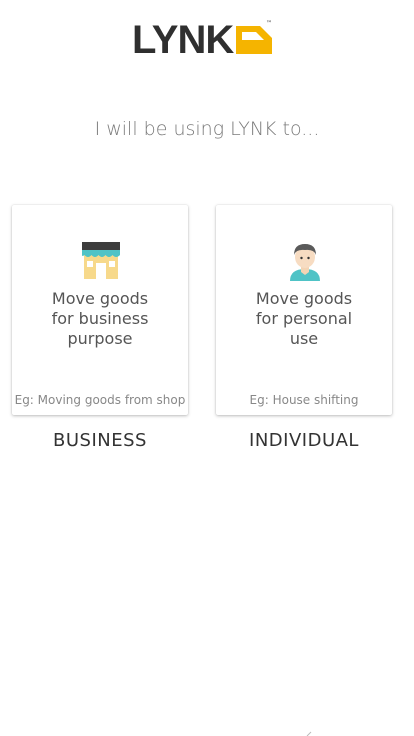  Describe the element at coordinates (304, 440) in the screenshot. I see `individual-option-label: INDIVIDUAL` at that location.